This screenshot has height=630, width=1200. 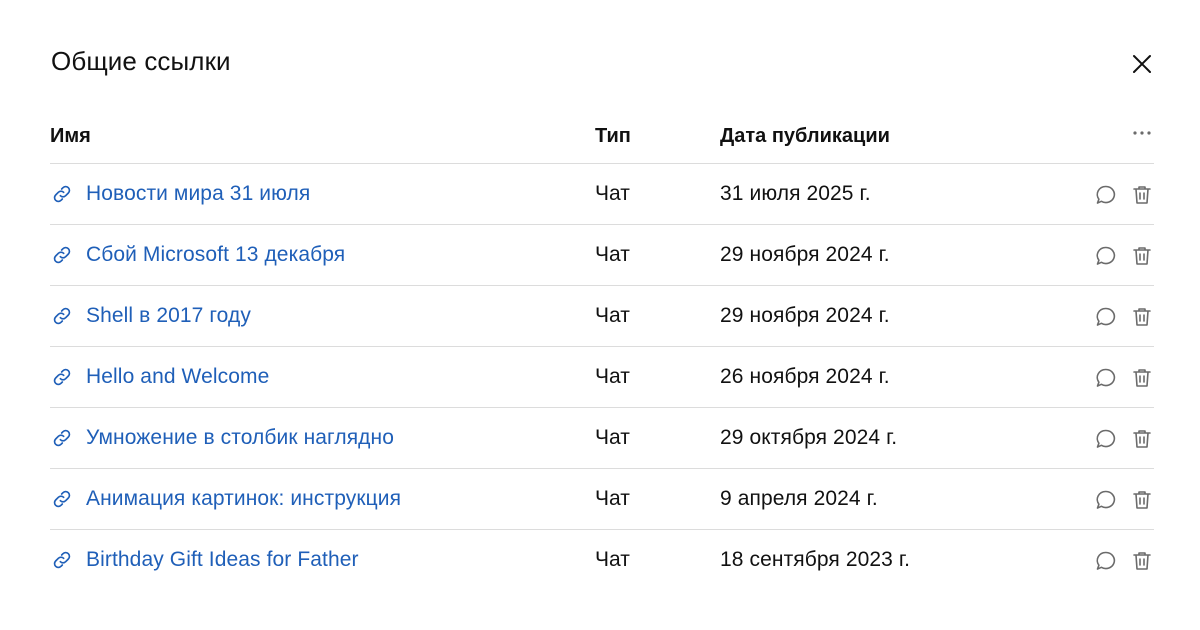 What do you see at coordinates (240, 438) in the screenshot?
I see `shared-link-name: Умножение в столбик наглядно` at bounding box center [240, 438].